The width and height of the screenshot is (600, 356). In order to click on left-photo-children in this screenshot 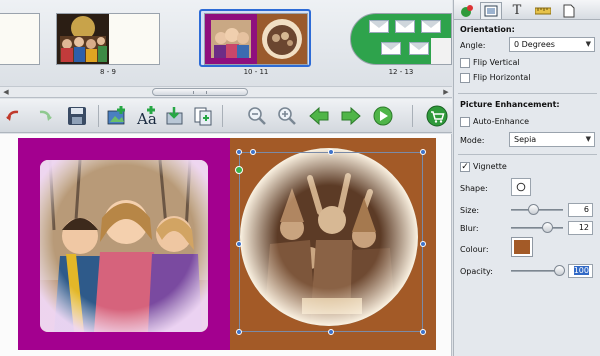, I will do `click(124, 246)`.